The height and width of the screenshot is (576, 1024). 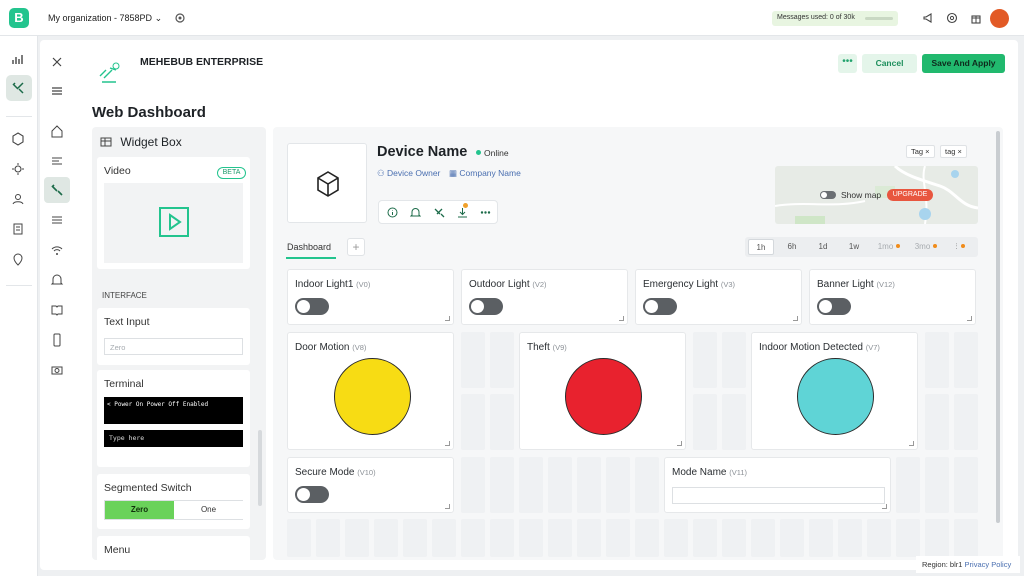 I want to click on label-widget-mode-name: Mode Name (V11), so click(x=777, y=485).